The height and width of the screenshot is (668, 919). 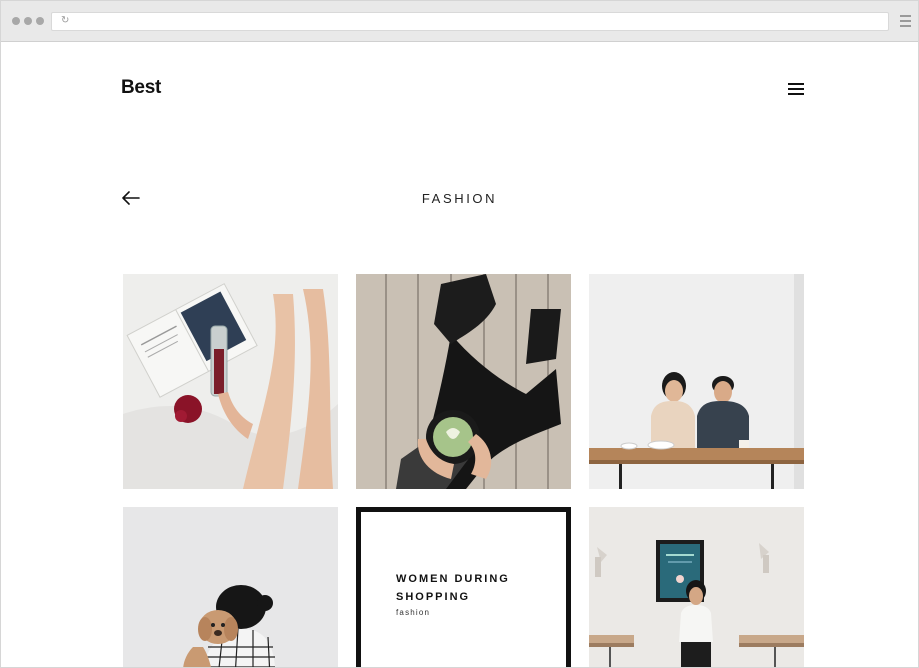 I want to click on post-card: WOMEN DURING SHOPPING fashion, so click(x=463, y=587).